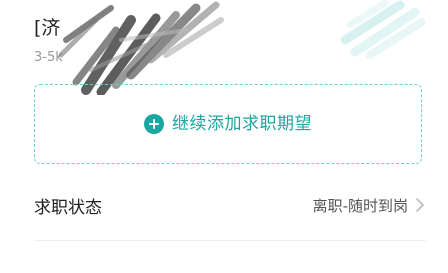  I want to click on job-status-value: 离职-随时到岗, so click(360, 205).